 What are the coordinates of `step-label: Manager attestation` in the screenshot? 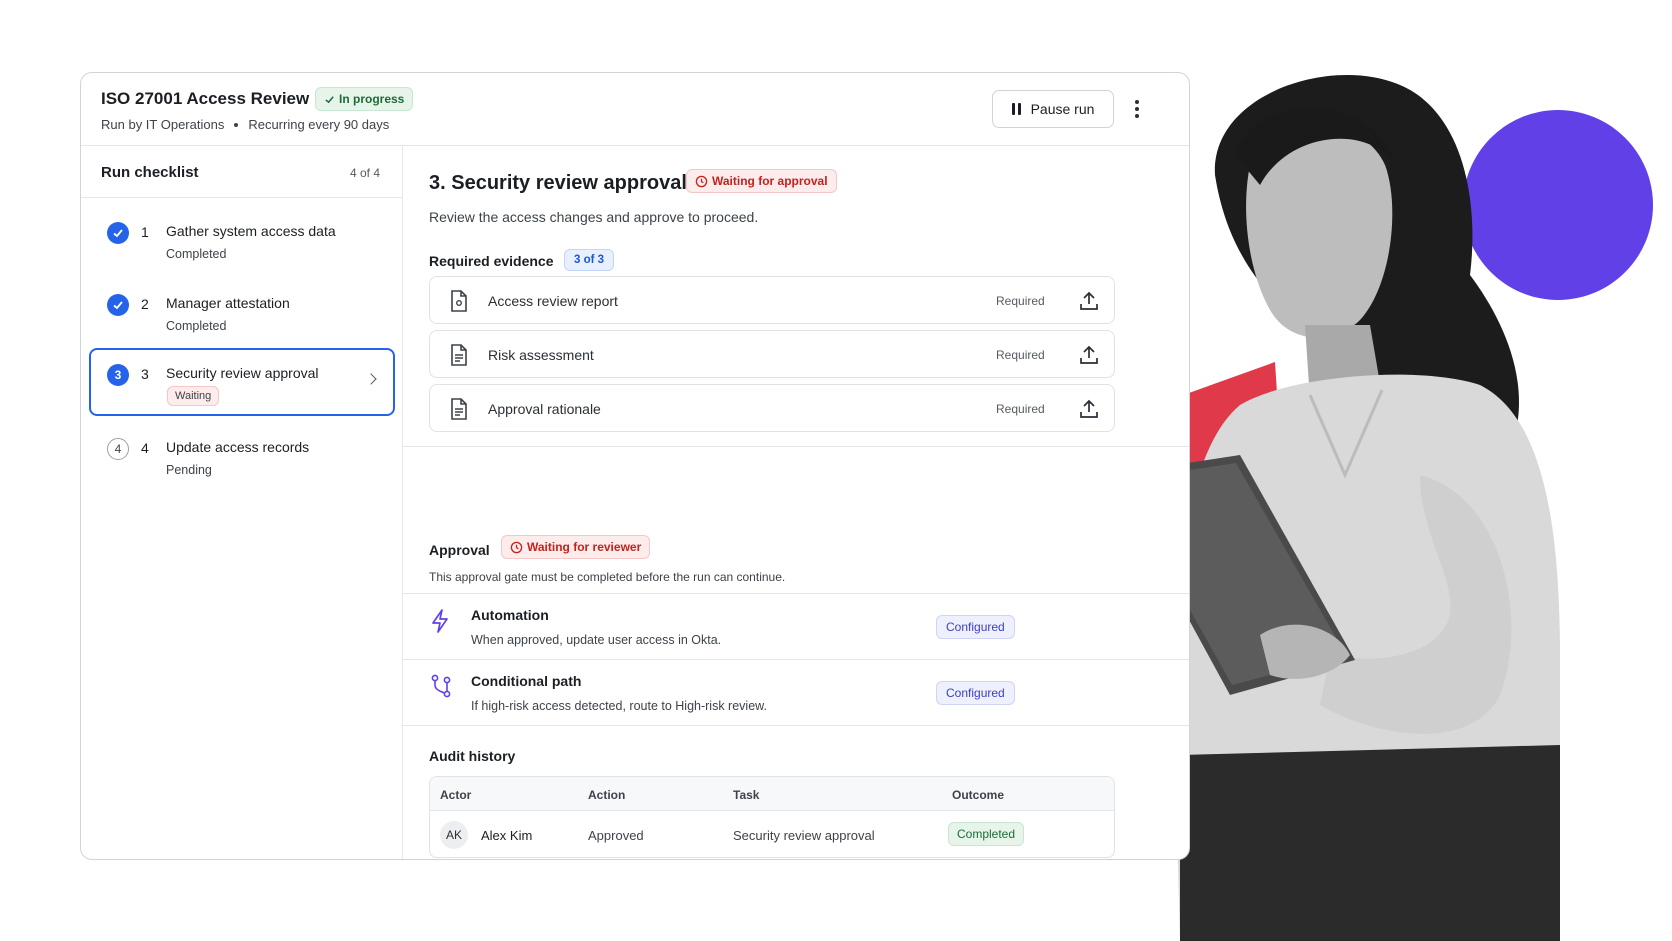 It's located at (228, 303).